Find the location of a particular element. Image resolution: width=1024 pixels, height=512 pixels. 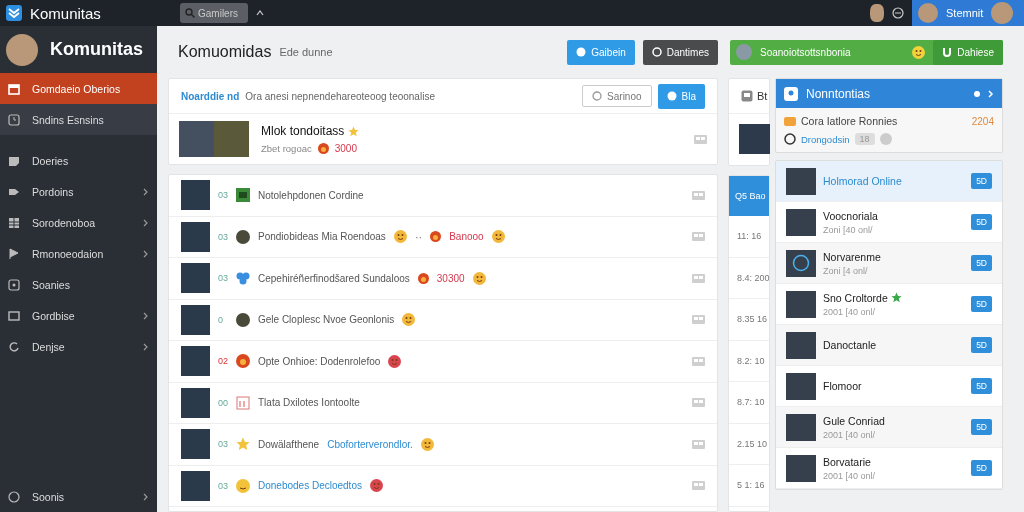

post-text: Cepehiréñerfinodšared Sundaloos is located at coordinates (334, 278).